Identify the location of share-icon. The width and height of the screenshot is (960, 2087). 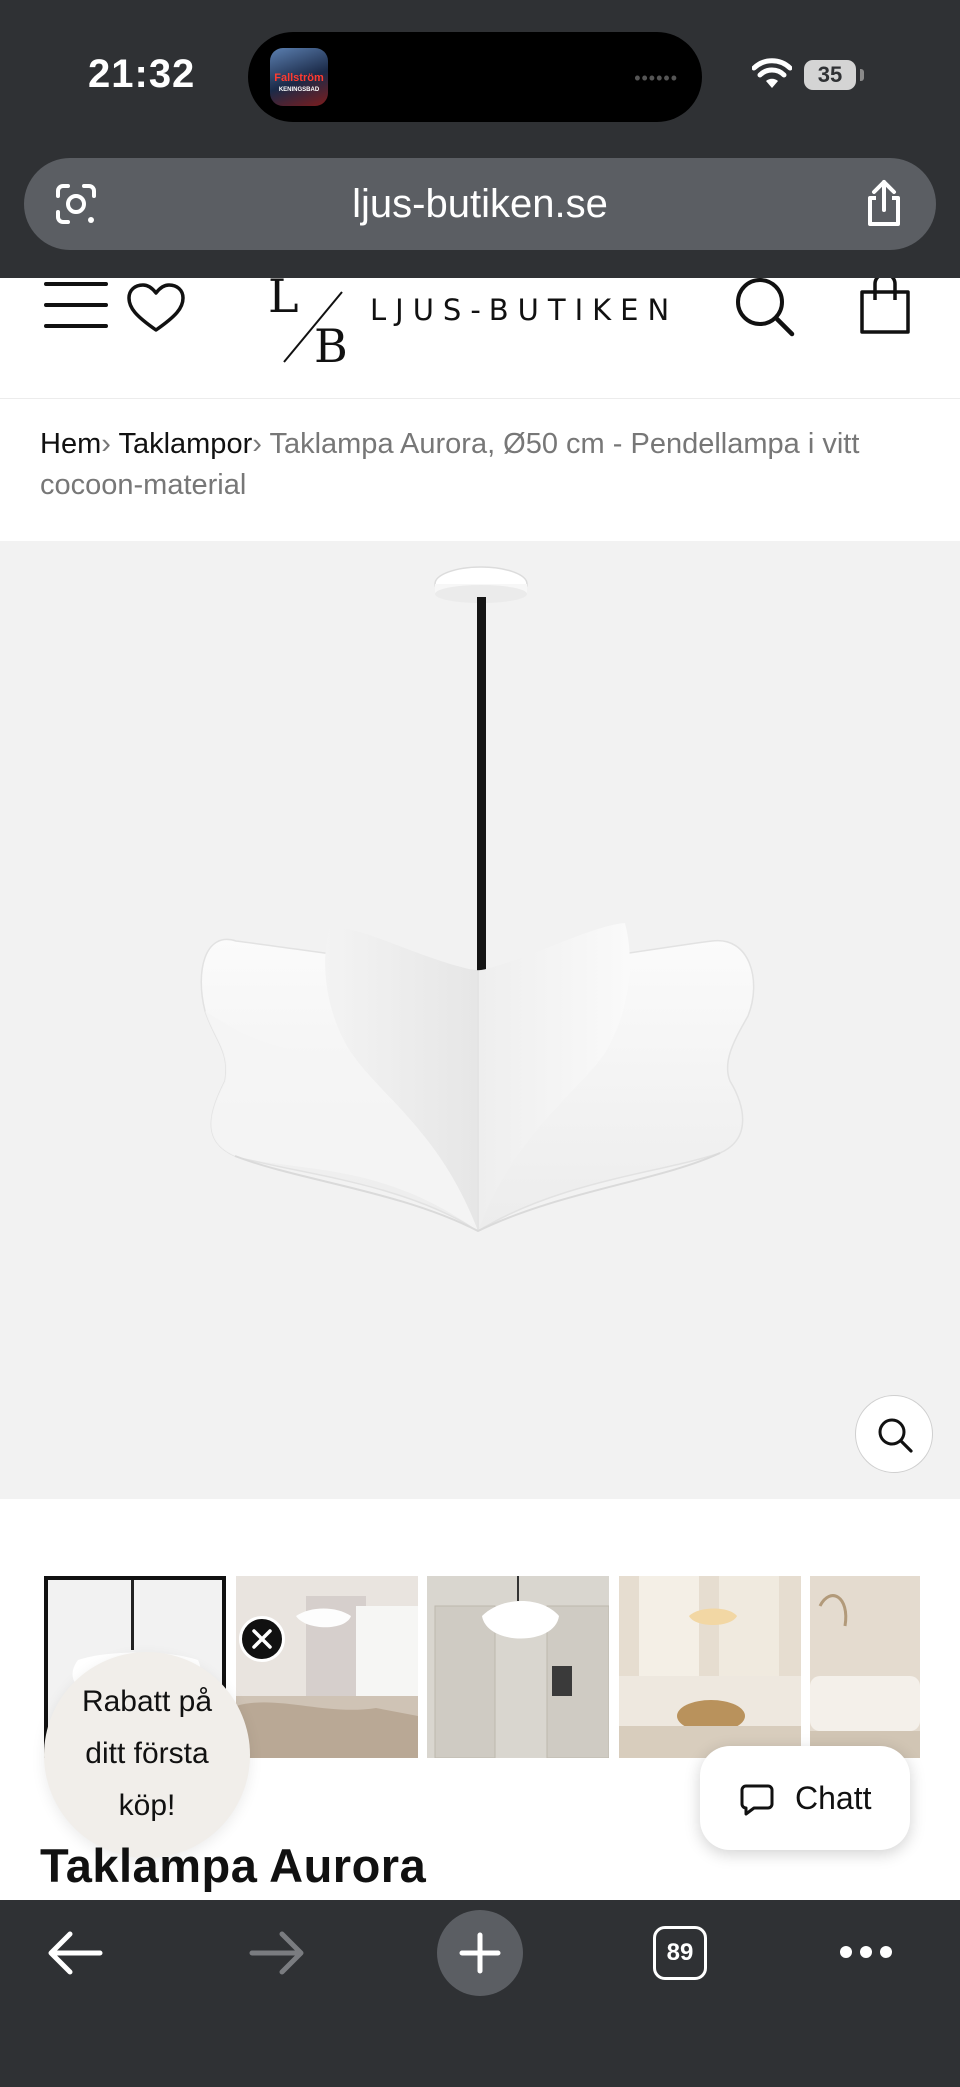
(884, 204).